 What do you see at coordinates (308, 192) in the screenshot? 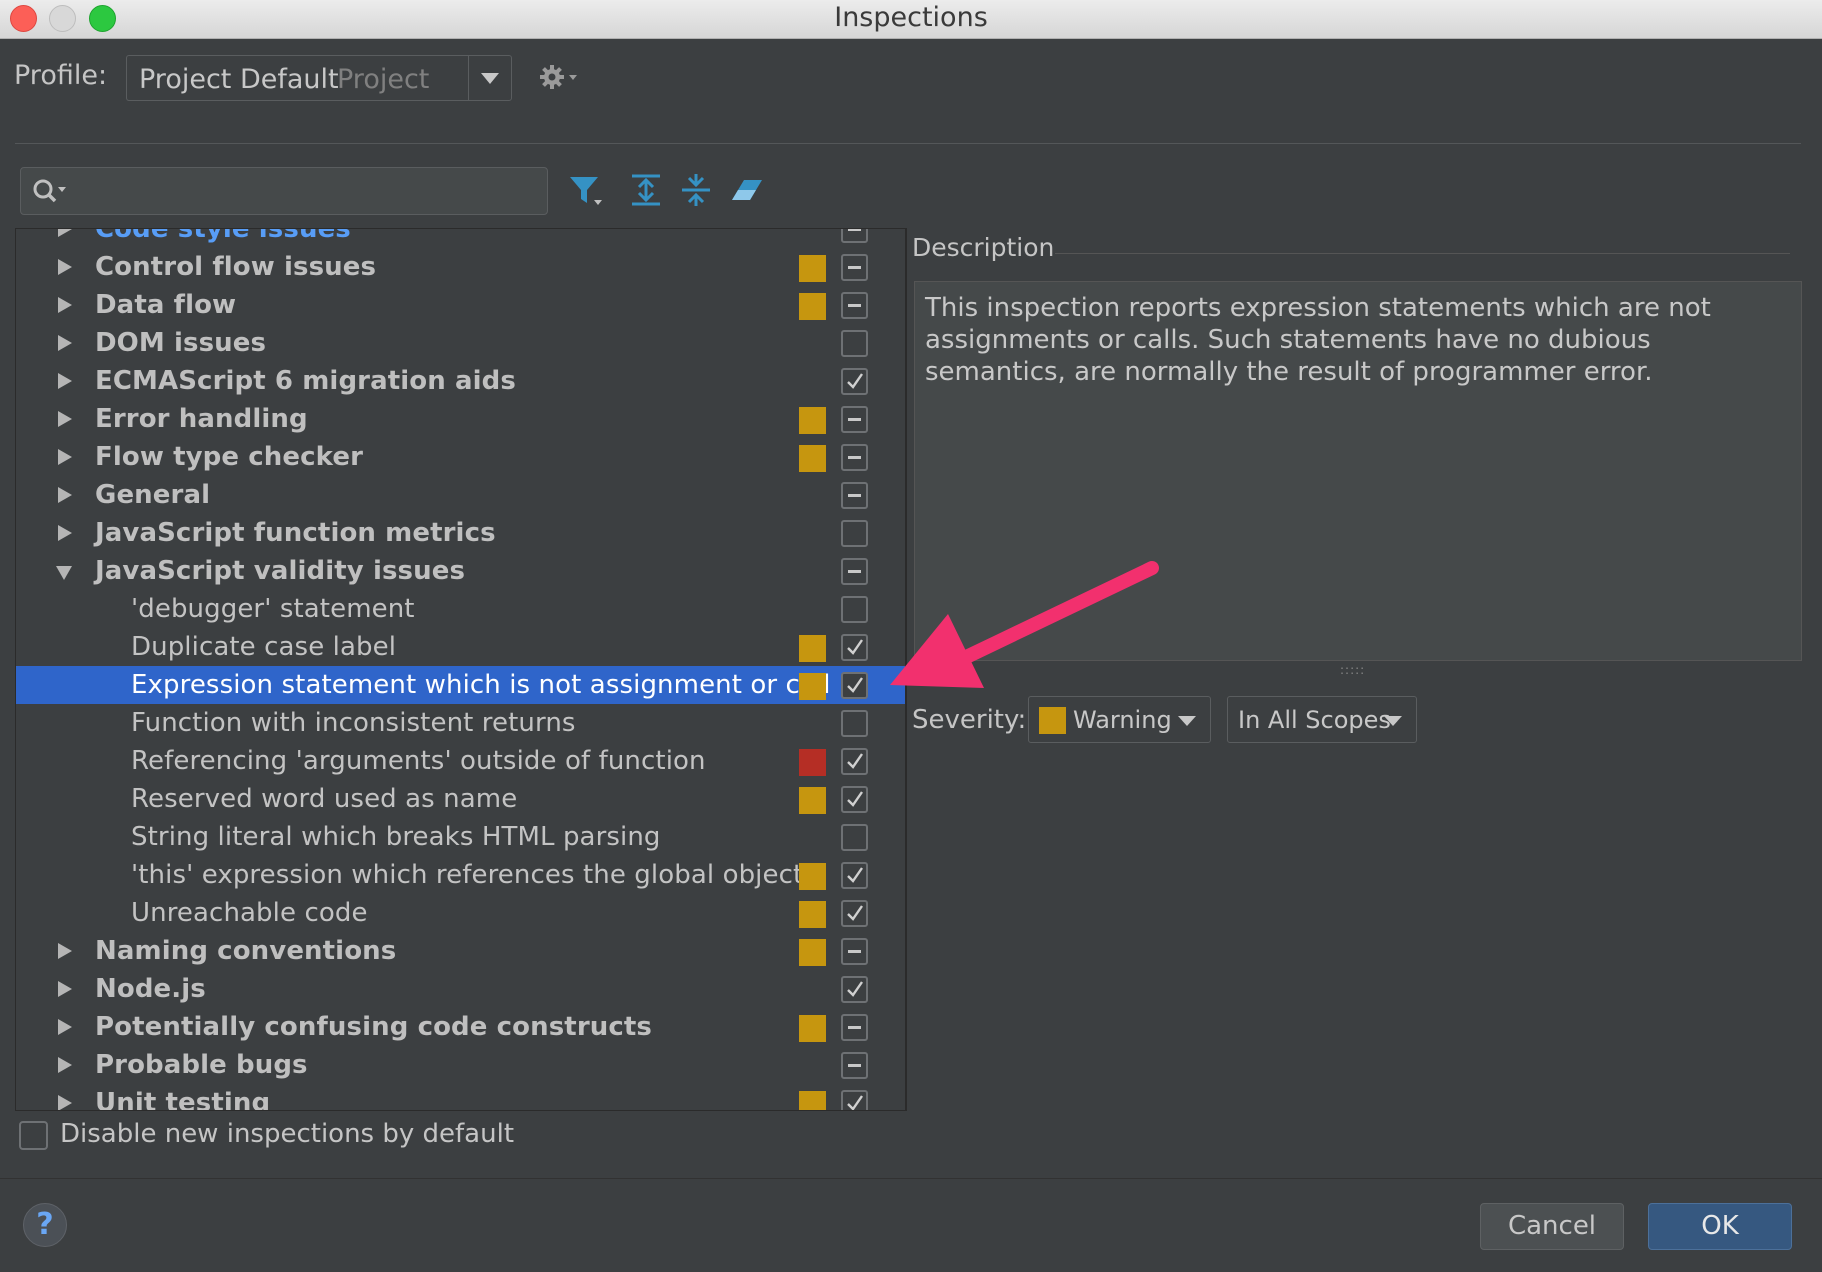
I see `search-input` at bounding box center [308, 192].